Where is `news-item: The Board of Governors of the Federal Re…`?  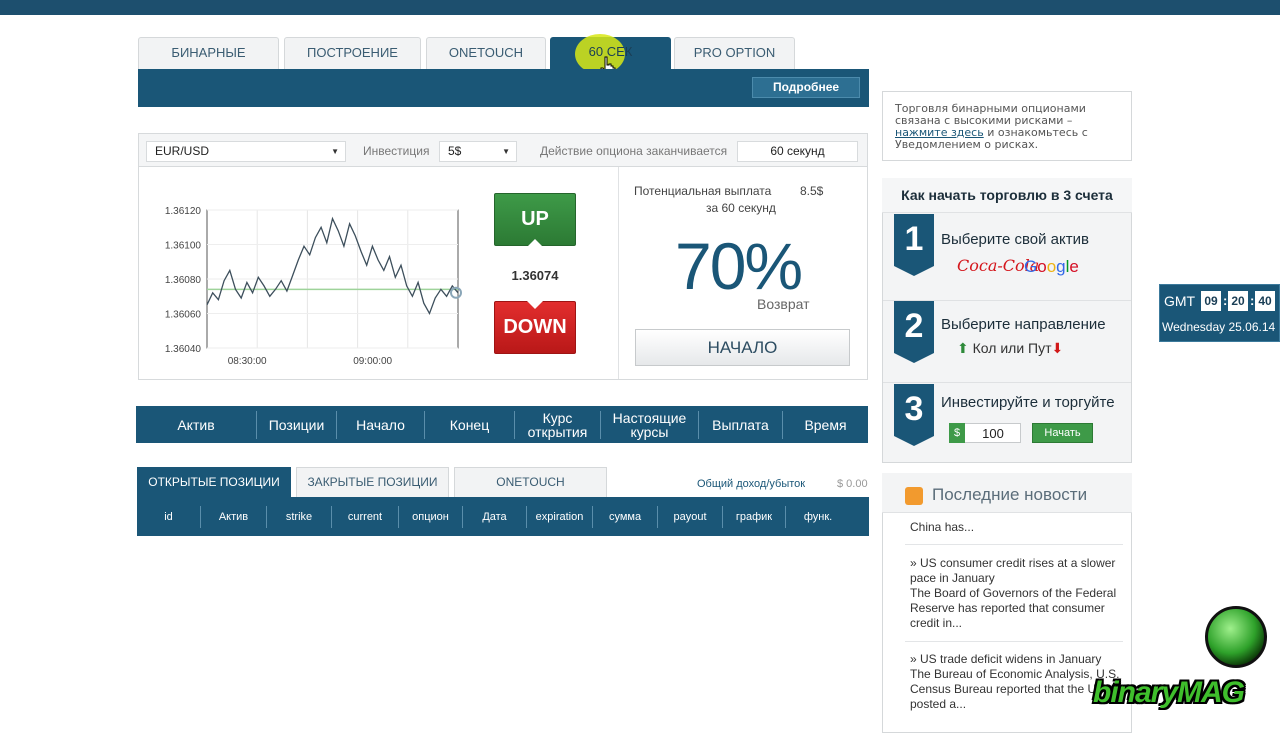 news-item: The Board of Governors of the Federal Re… is located at coordinates (1013, 608).